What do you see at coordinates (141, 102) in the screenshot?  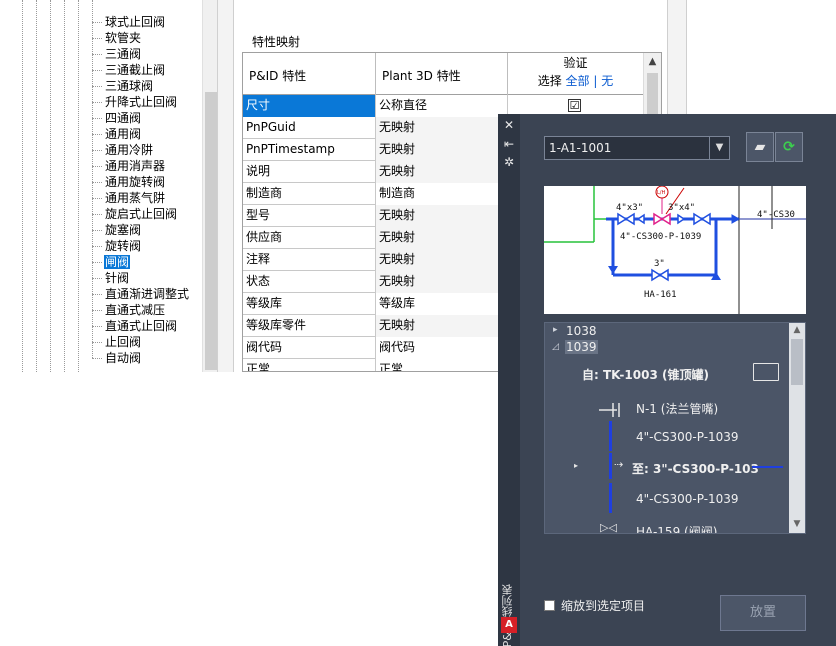 I see `tree-item-label: 升降式止回阀` at bounding box center [141, 102].